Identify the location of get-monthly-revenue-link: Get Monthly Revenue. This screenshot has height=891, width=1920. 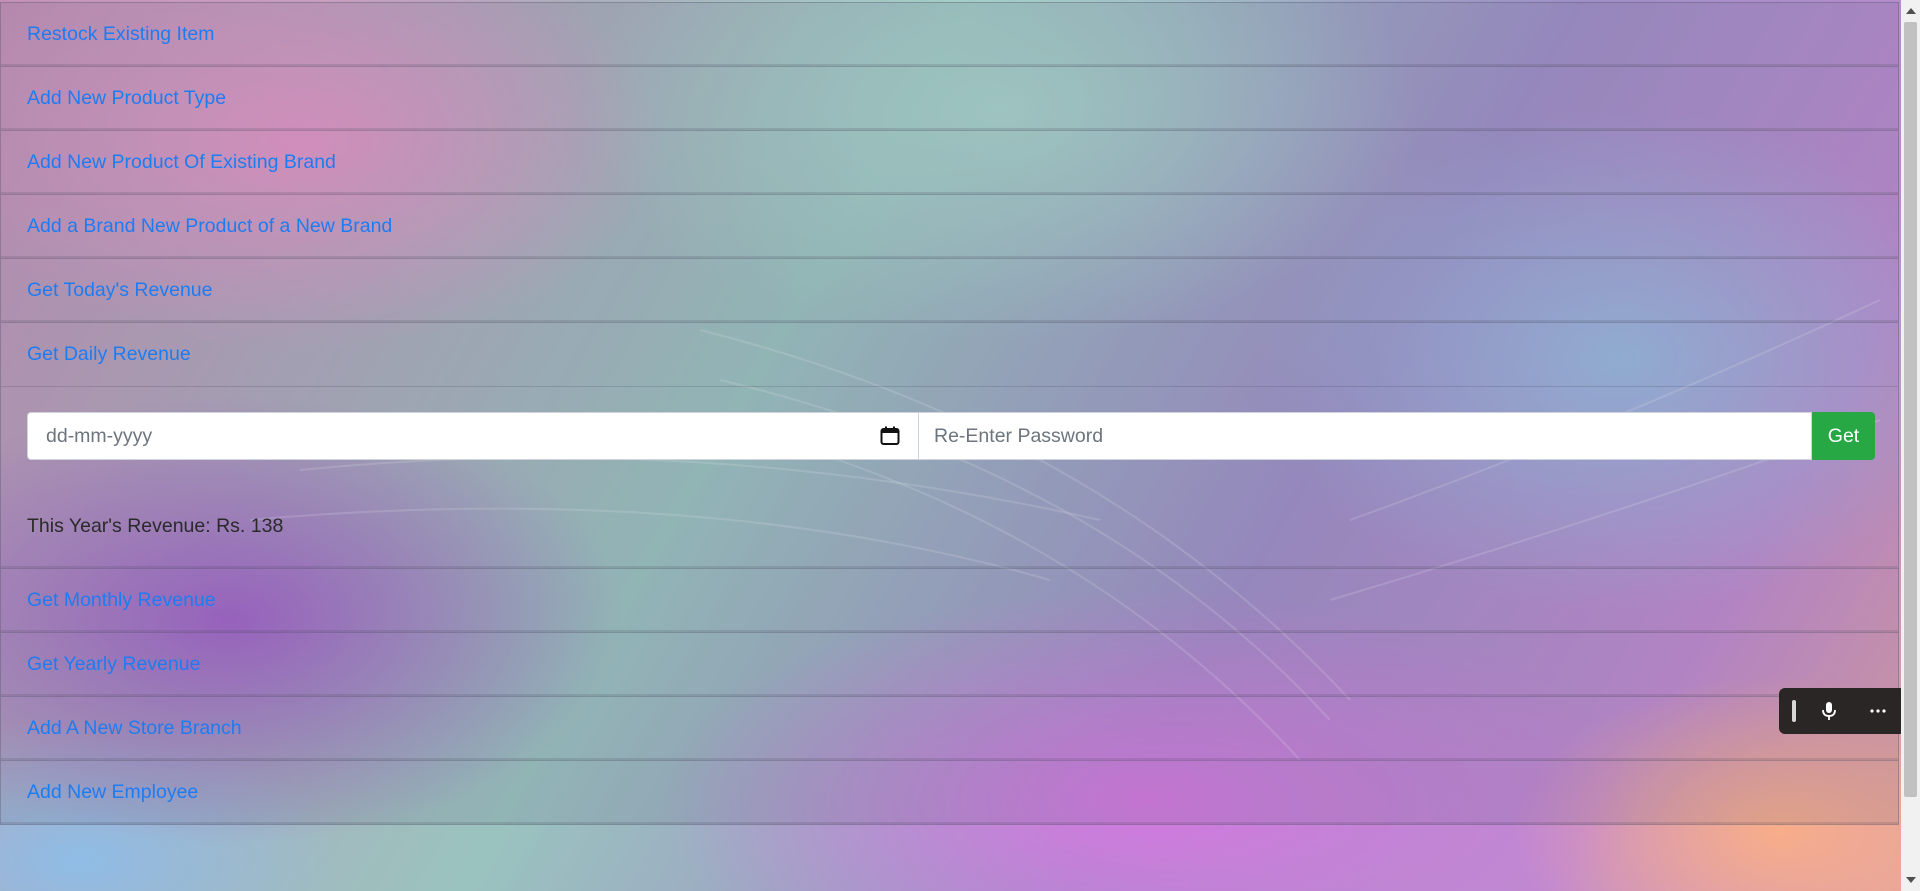
(121, 600).